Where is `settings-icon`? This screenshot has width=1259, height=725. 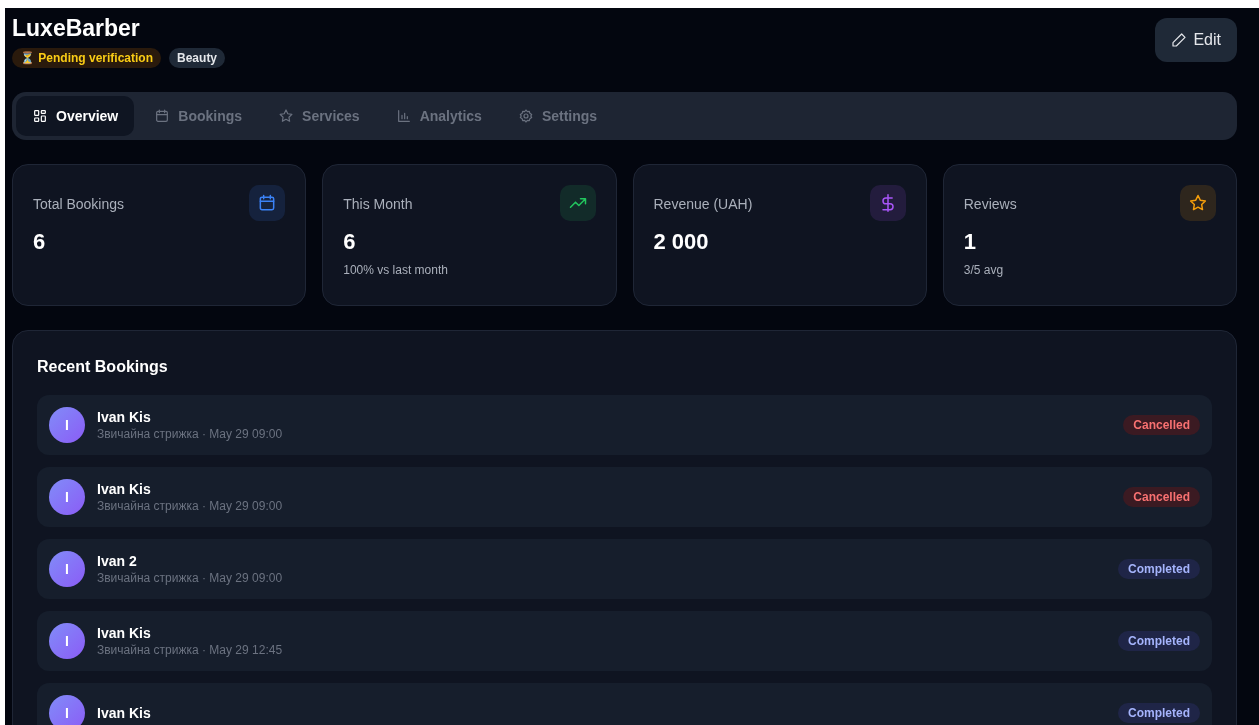
settings-icon is located at coordinates (525, 116).